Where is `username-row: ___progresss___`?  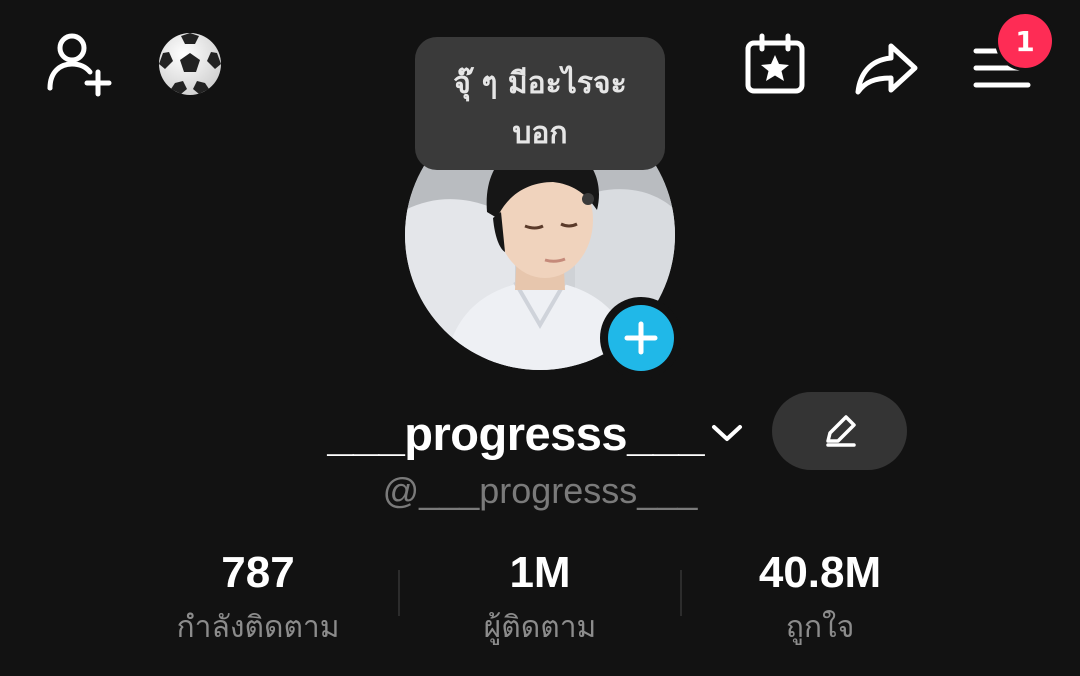
username-row: ___progresss___ is located at coordinates (538, 433).